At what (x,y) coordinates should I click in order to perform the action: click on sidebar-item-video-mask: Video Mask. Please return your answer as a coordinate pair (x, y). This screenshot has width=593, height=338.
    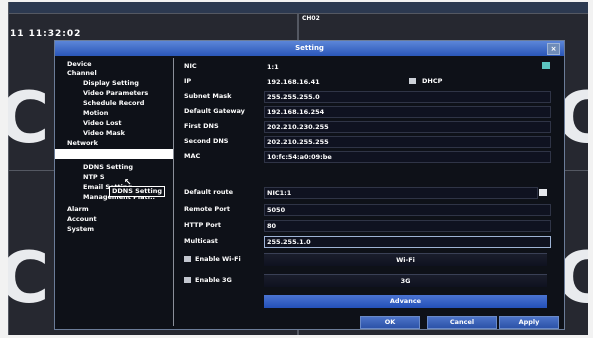
    Looking at the image, I should click on (90, 133).